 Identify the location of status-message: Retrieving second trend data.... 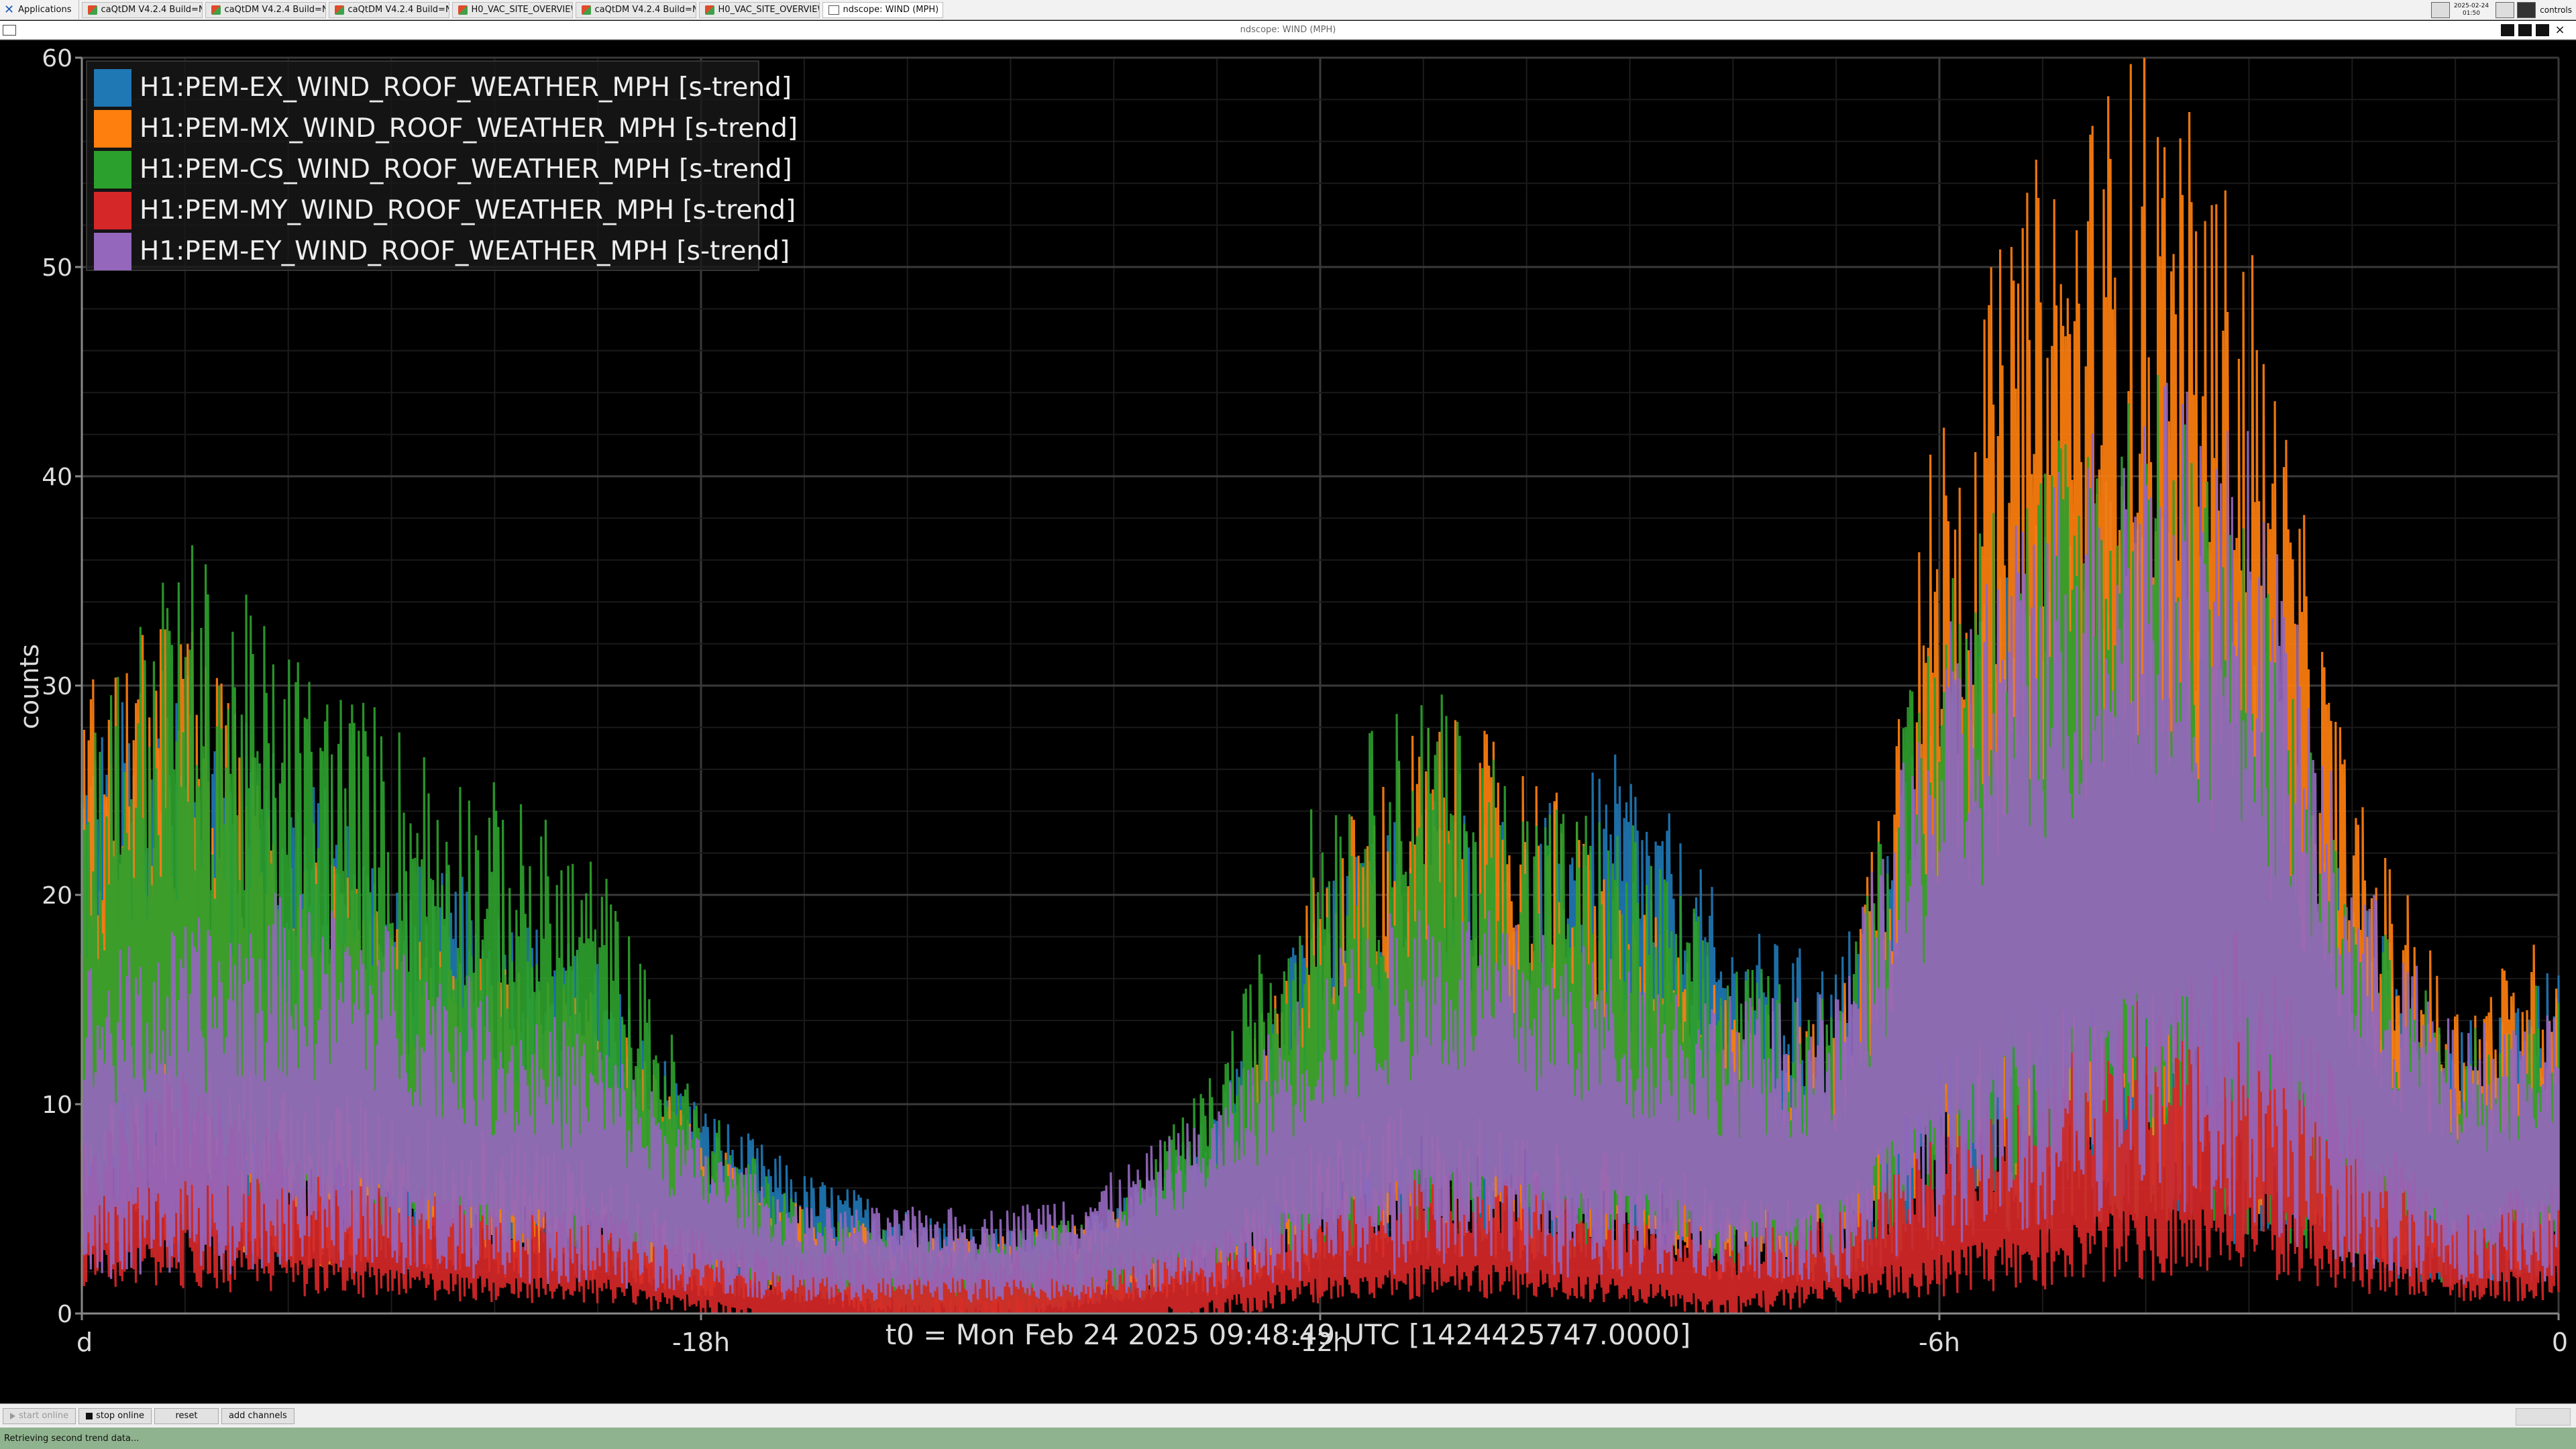
(72, 1438).